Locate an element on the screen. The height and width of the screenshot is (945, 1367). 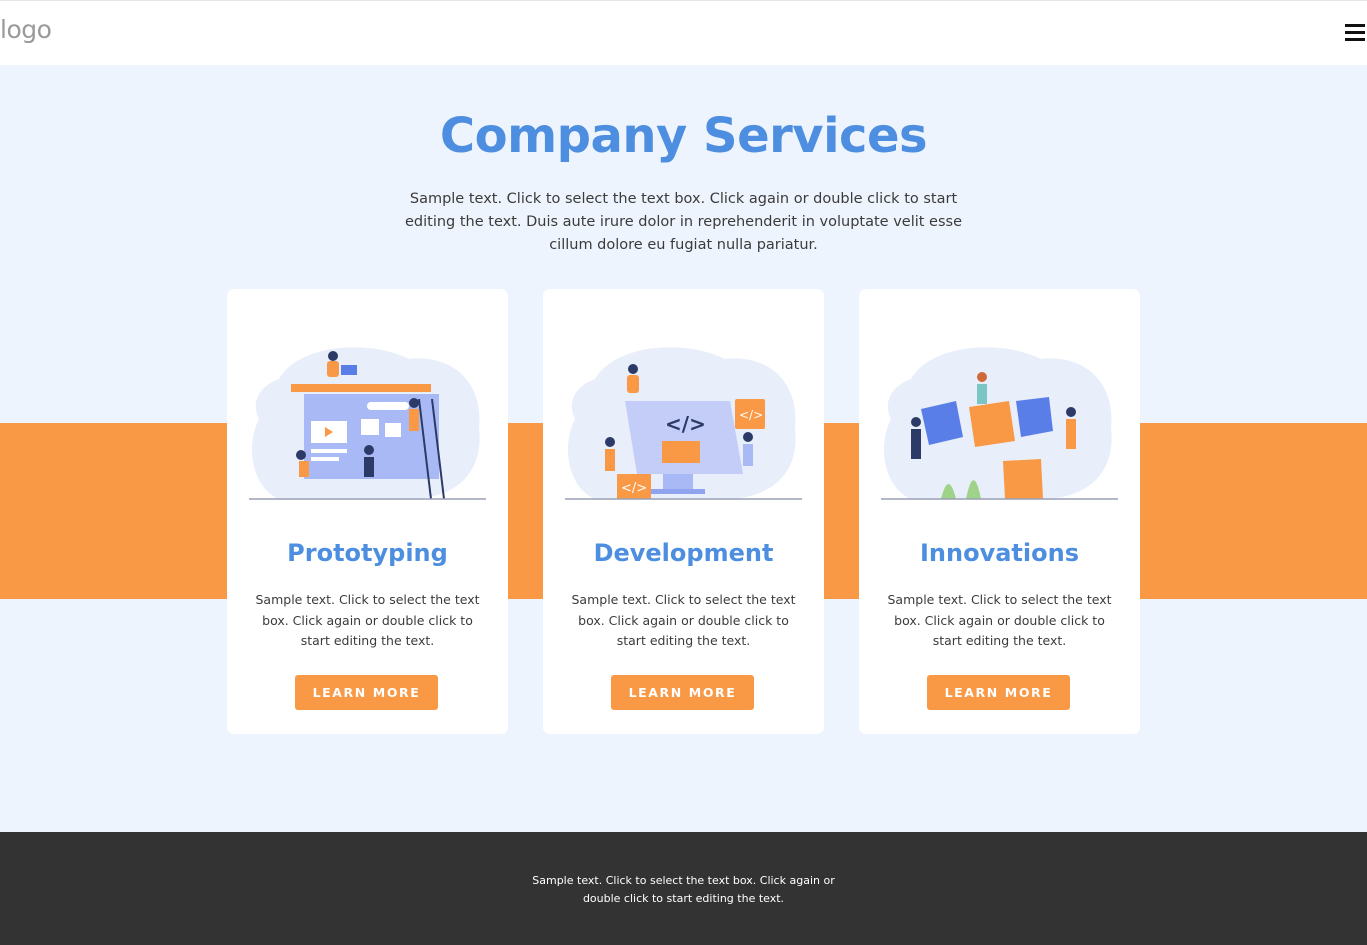
card-title: Prototyping is located at coordinates (367, 553).